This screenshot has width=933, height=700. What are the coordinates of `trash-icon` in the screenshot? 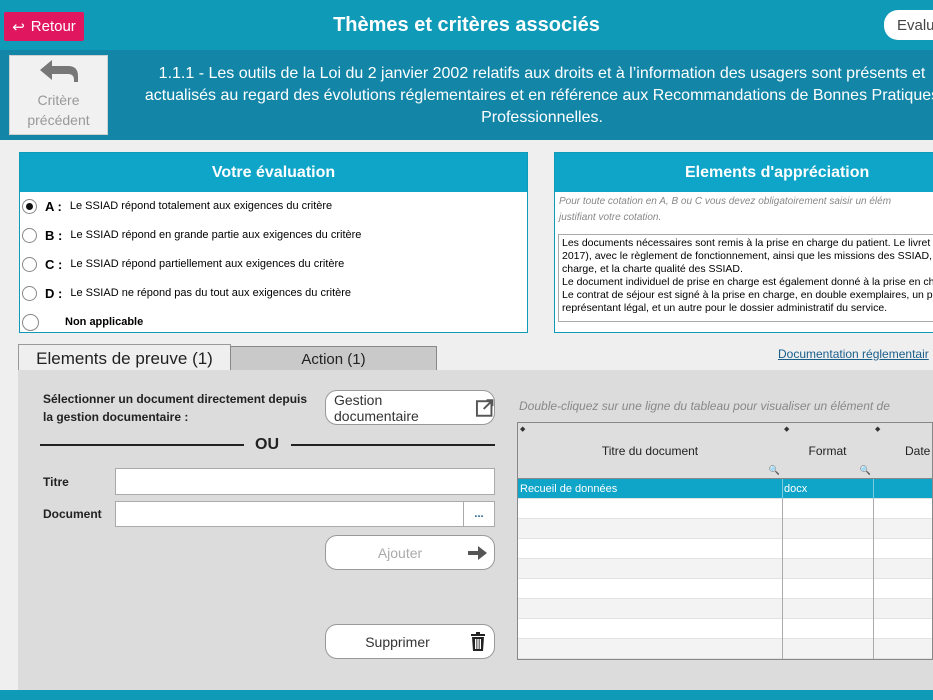 It's located at (478, 641).